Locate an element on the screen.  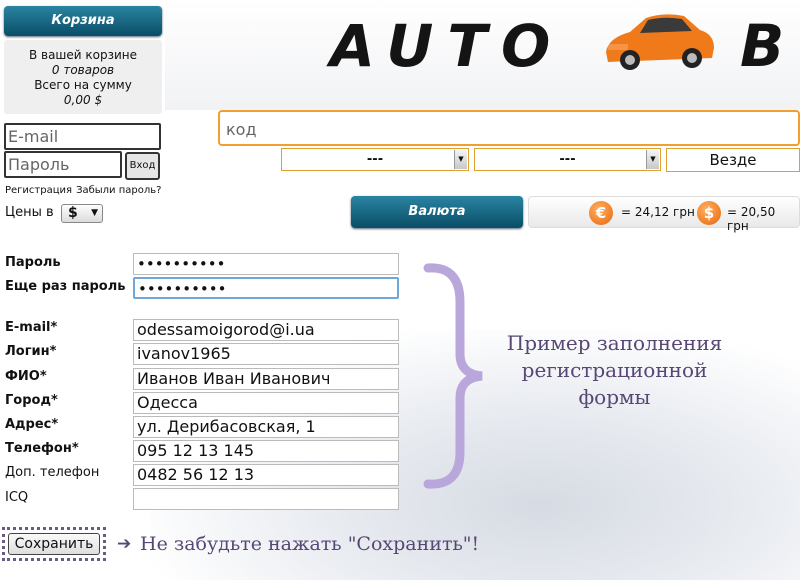
currency-button: Валюта is located at coordinates (437, 212).